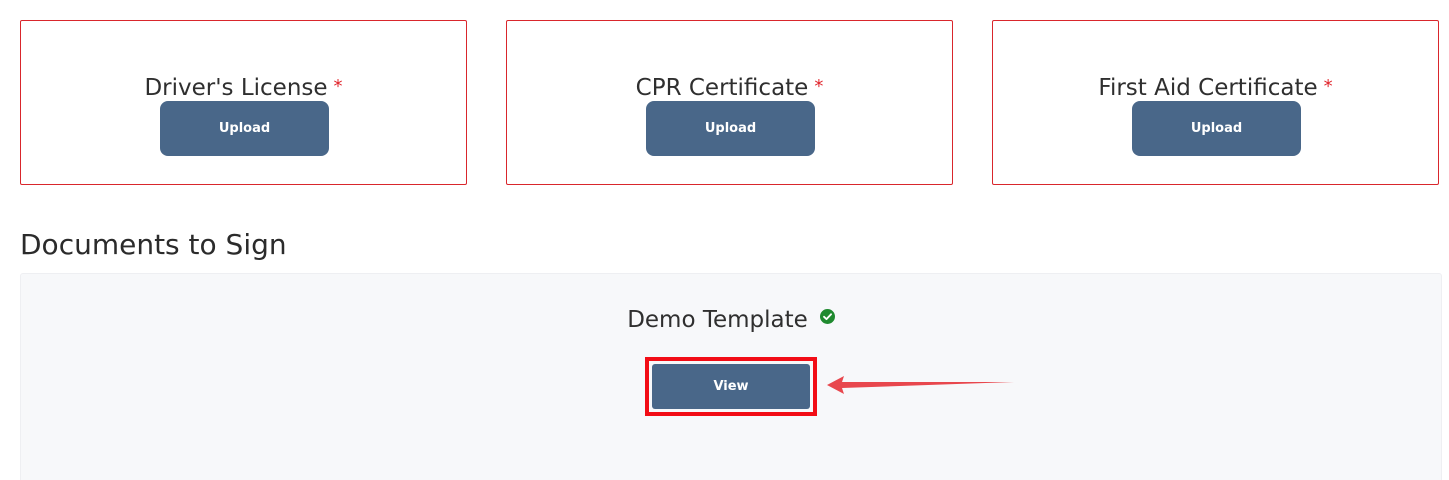 The image size is (1449, 480). I want to click on upload-card-label: First Aid Certificate, so click(1208, 88).